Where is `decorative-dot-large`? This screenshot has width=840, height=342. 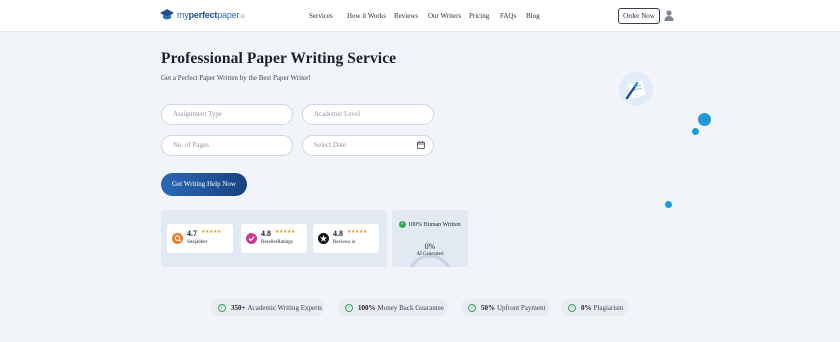 decorative-dot-large is located at coordinates (704, 119).